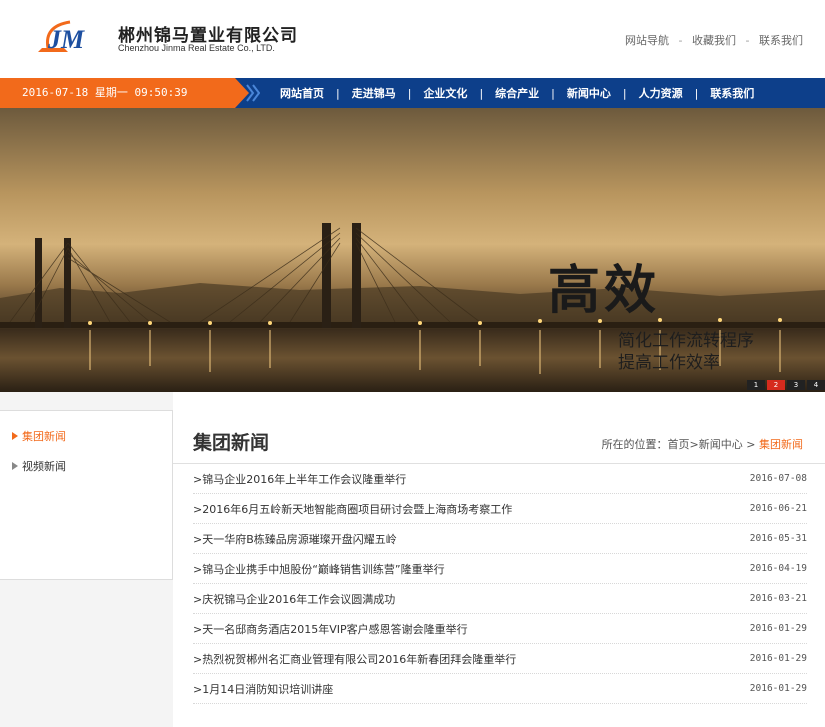 This screenshot has height=727, width=825. I want to click on news-title-link: >2016年6月五岭新天地智能商圈项目研讨会暨上海商场考察工作, so click(352, 509).